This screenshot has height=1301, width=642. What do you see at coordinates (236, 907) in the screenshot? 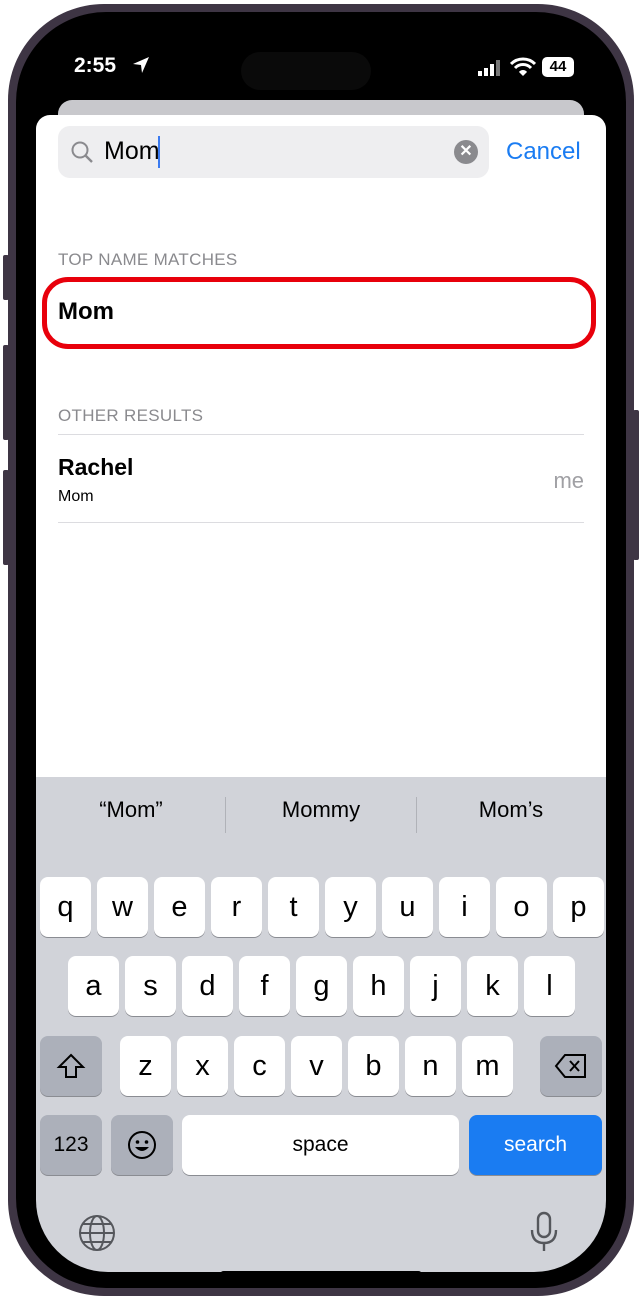
I see `key-r: r` at bounding box center [236, 907].